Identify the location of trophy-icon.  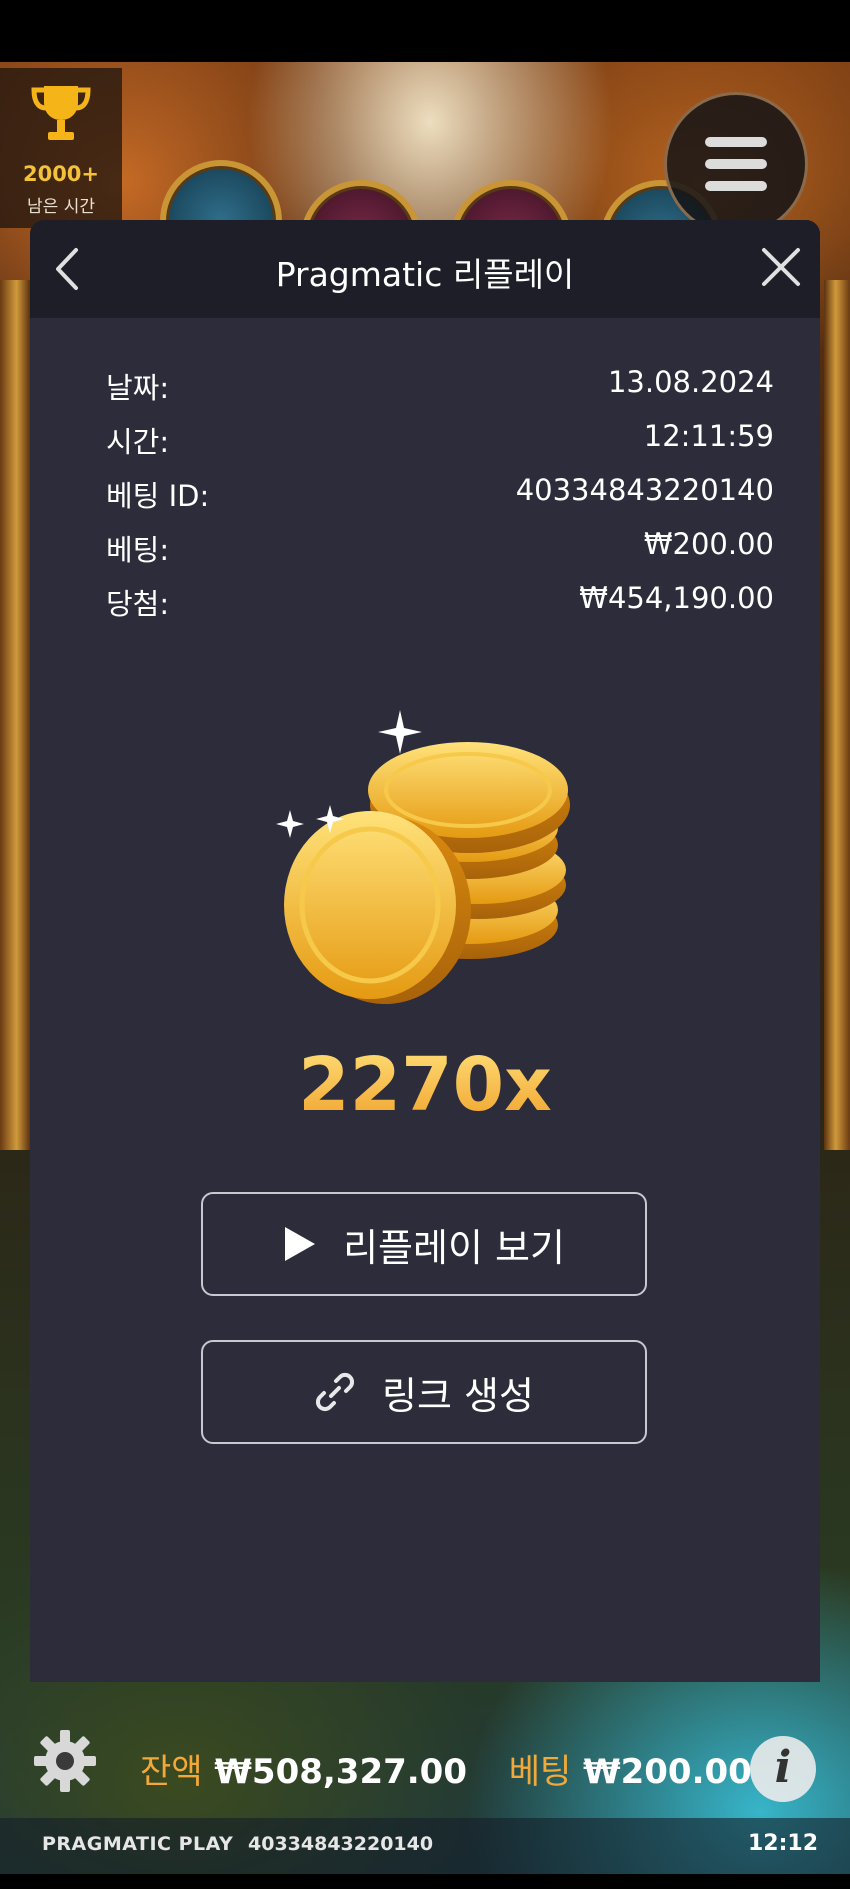
(61, 113).